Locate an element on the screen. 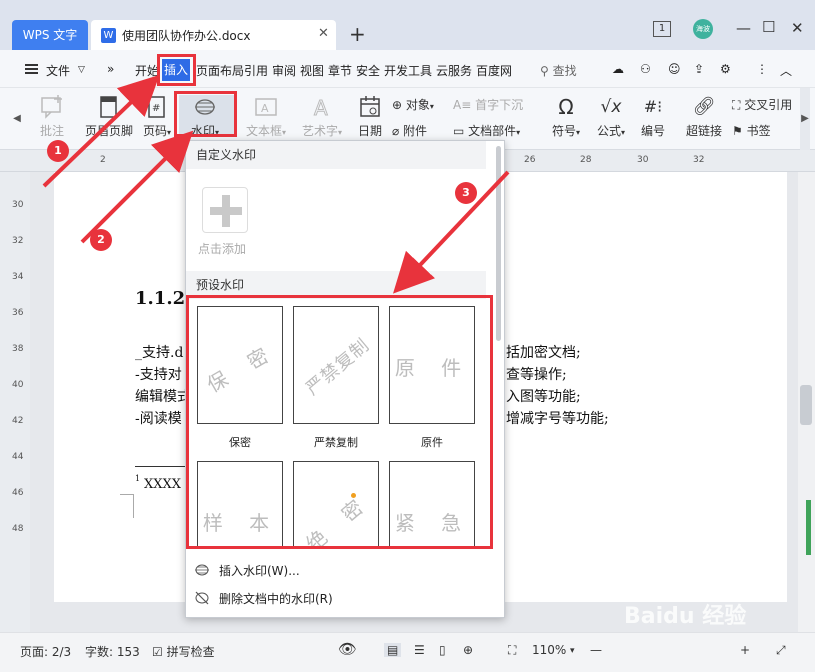 This screenshot has height=672, width=815. zoom-in-button: + is located at coordinates (745, 650).